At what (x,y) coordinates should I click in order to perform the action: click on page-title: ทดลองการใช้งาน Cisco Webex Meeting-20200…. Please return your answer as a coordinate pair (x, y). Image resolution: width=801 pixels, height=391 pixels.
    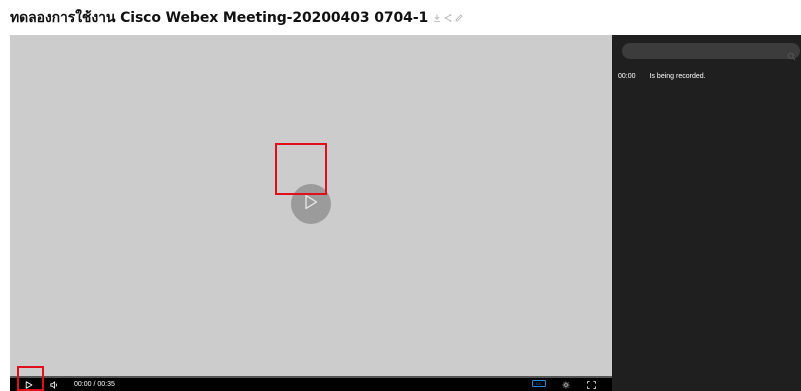
    Looking at the image, I should click on (219, 18).